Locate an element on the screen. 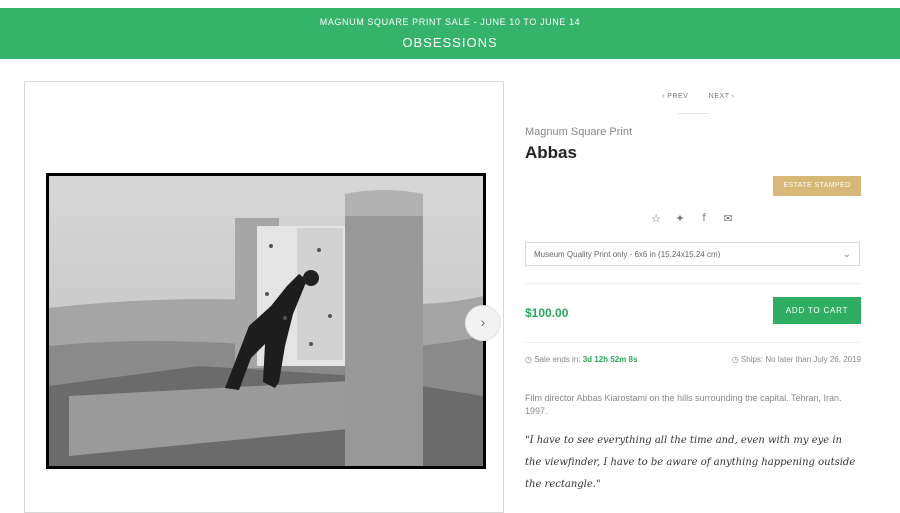 Image resolution: width=900 pixels, height=513 pixels. product-eyebrow: Magnum Square Print is located at coordinates (578, 132).